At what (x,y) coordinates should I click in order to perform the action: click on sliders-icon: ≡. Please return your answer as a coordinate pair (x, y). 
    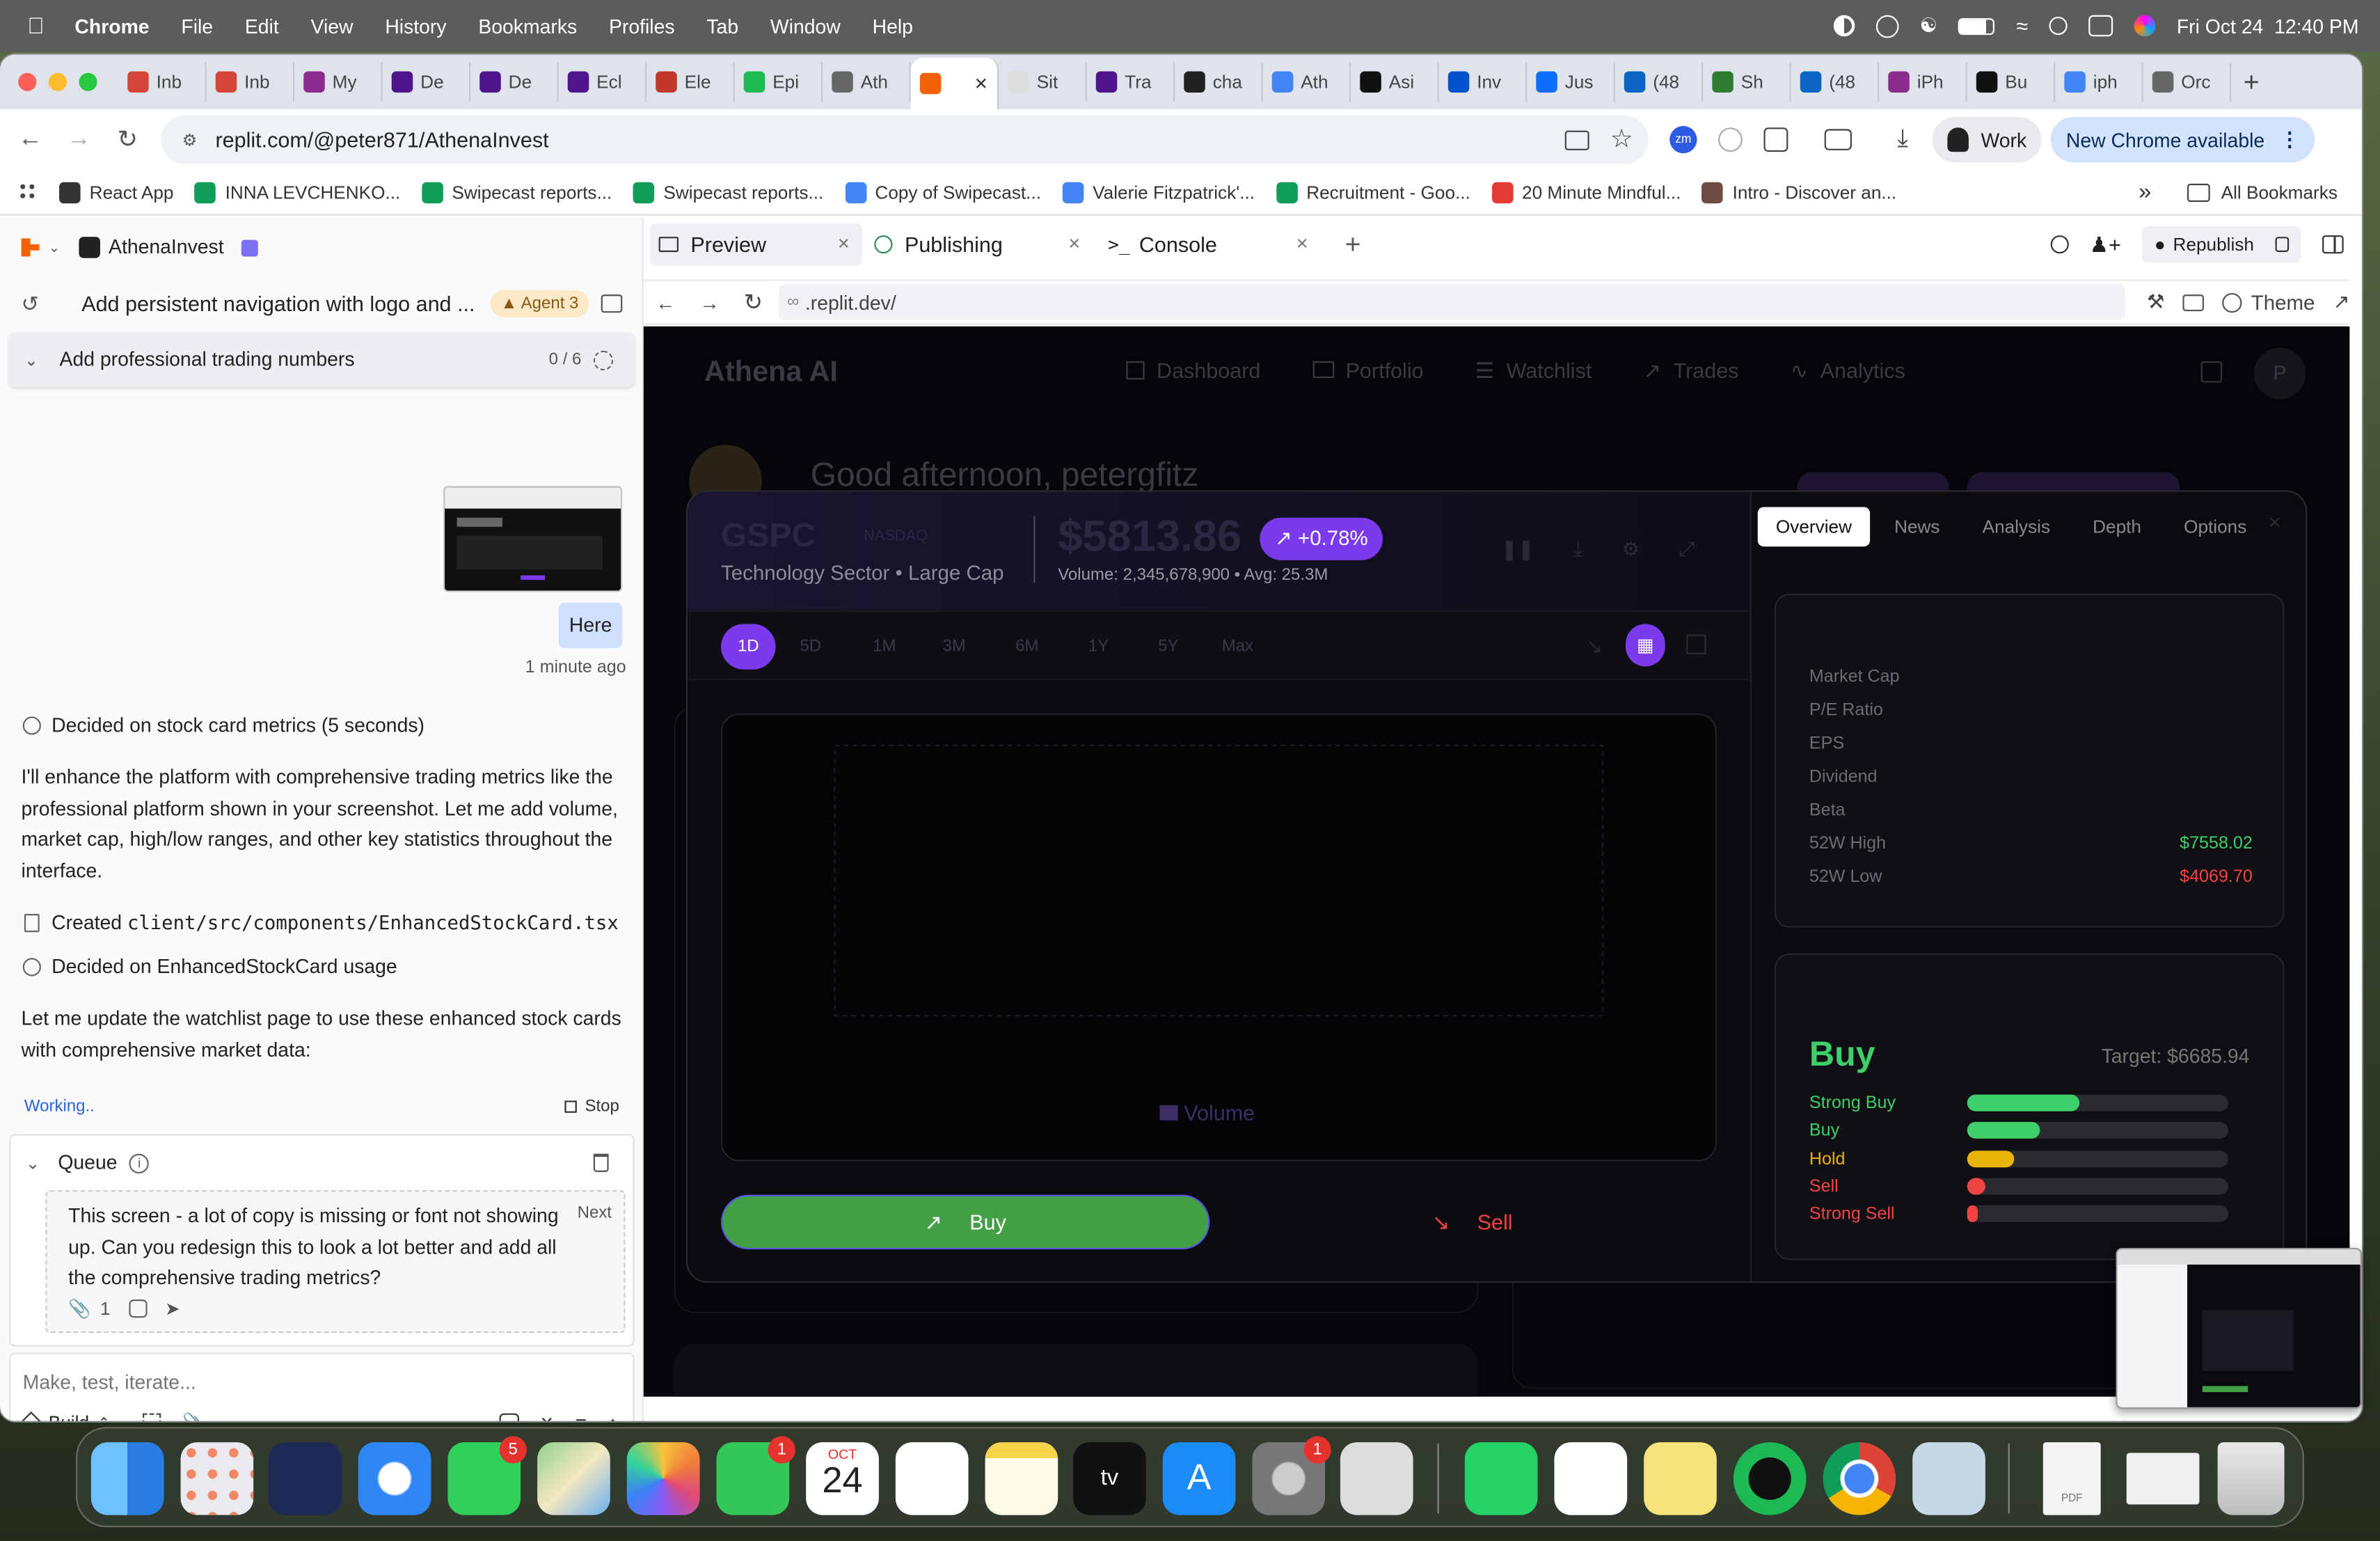
    Looking at the image, I should click on (581, 1416).